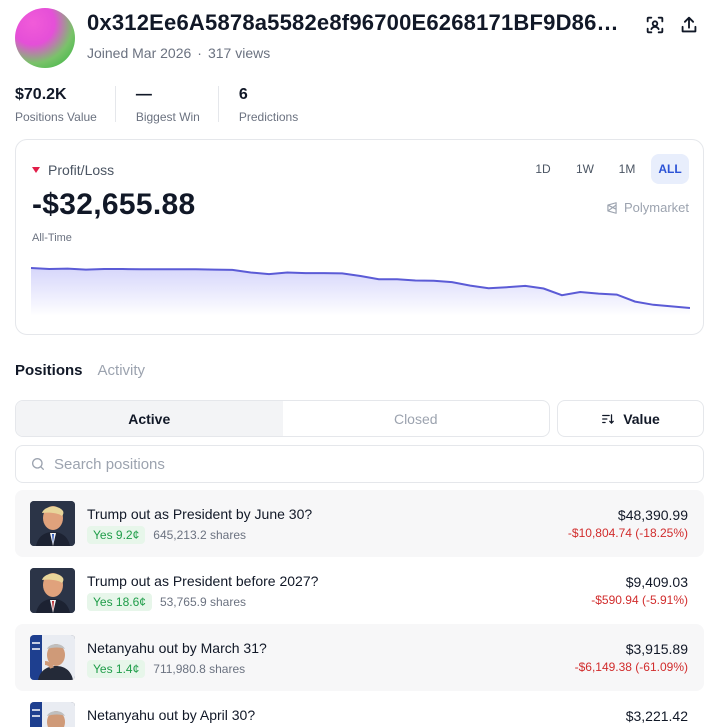 The width and height of the screenshot is (715, 727). I want to click on position-meta: Yes 18.6¢ 53,765.9 shares, so click(166, 602).